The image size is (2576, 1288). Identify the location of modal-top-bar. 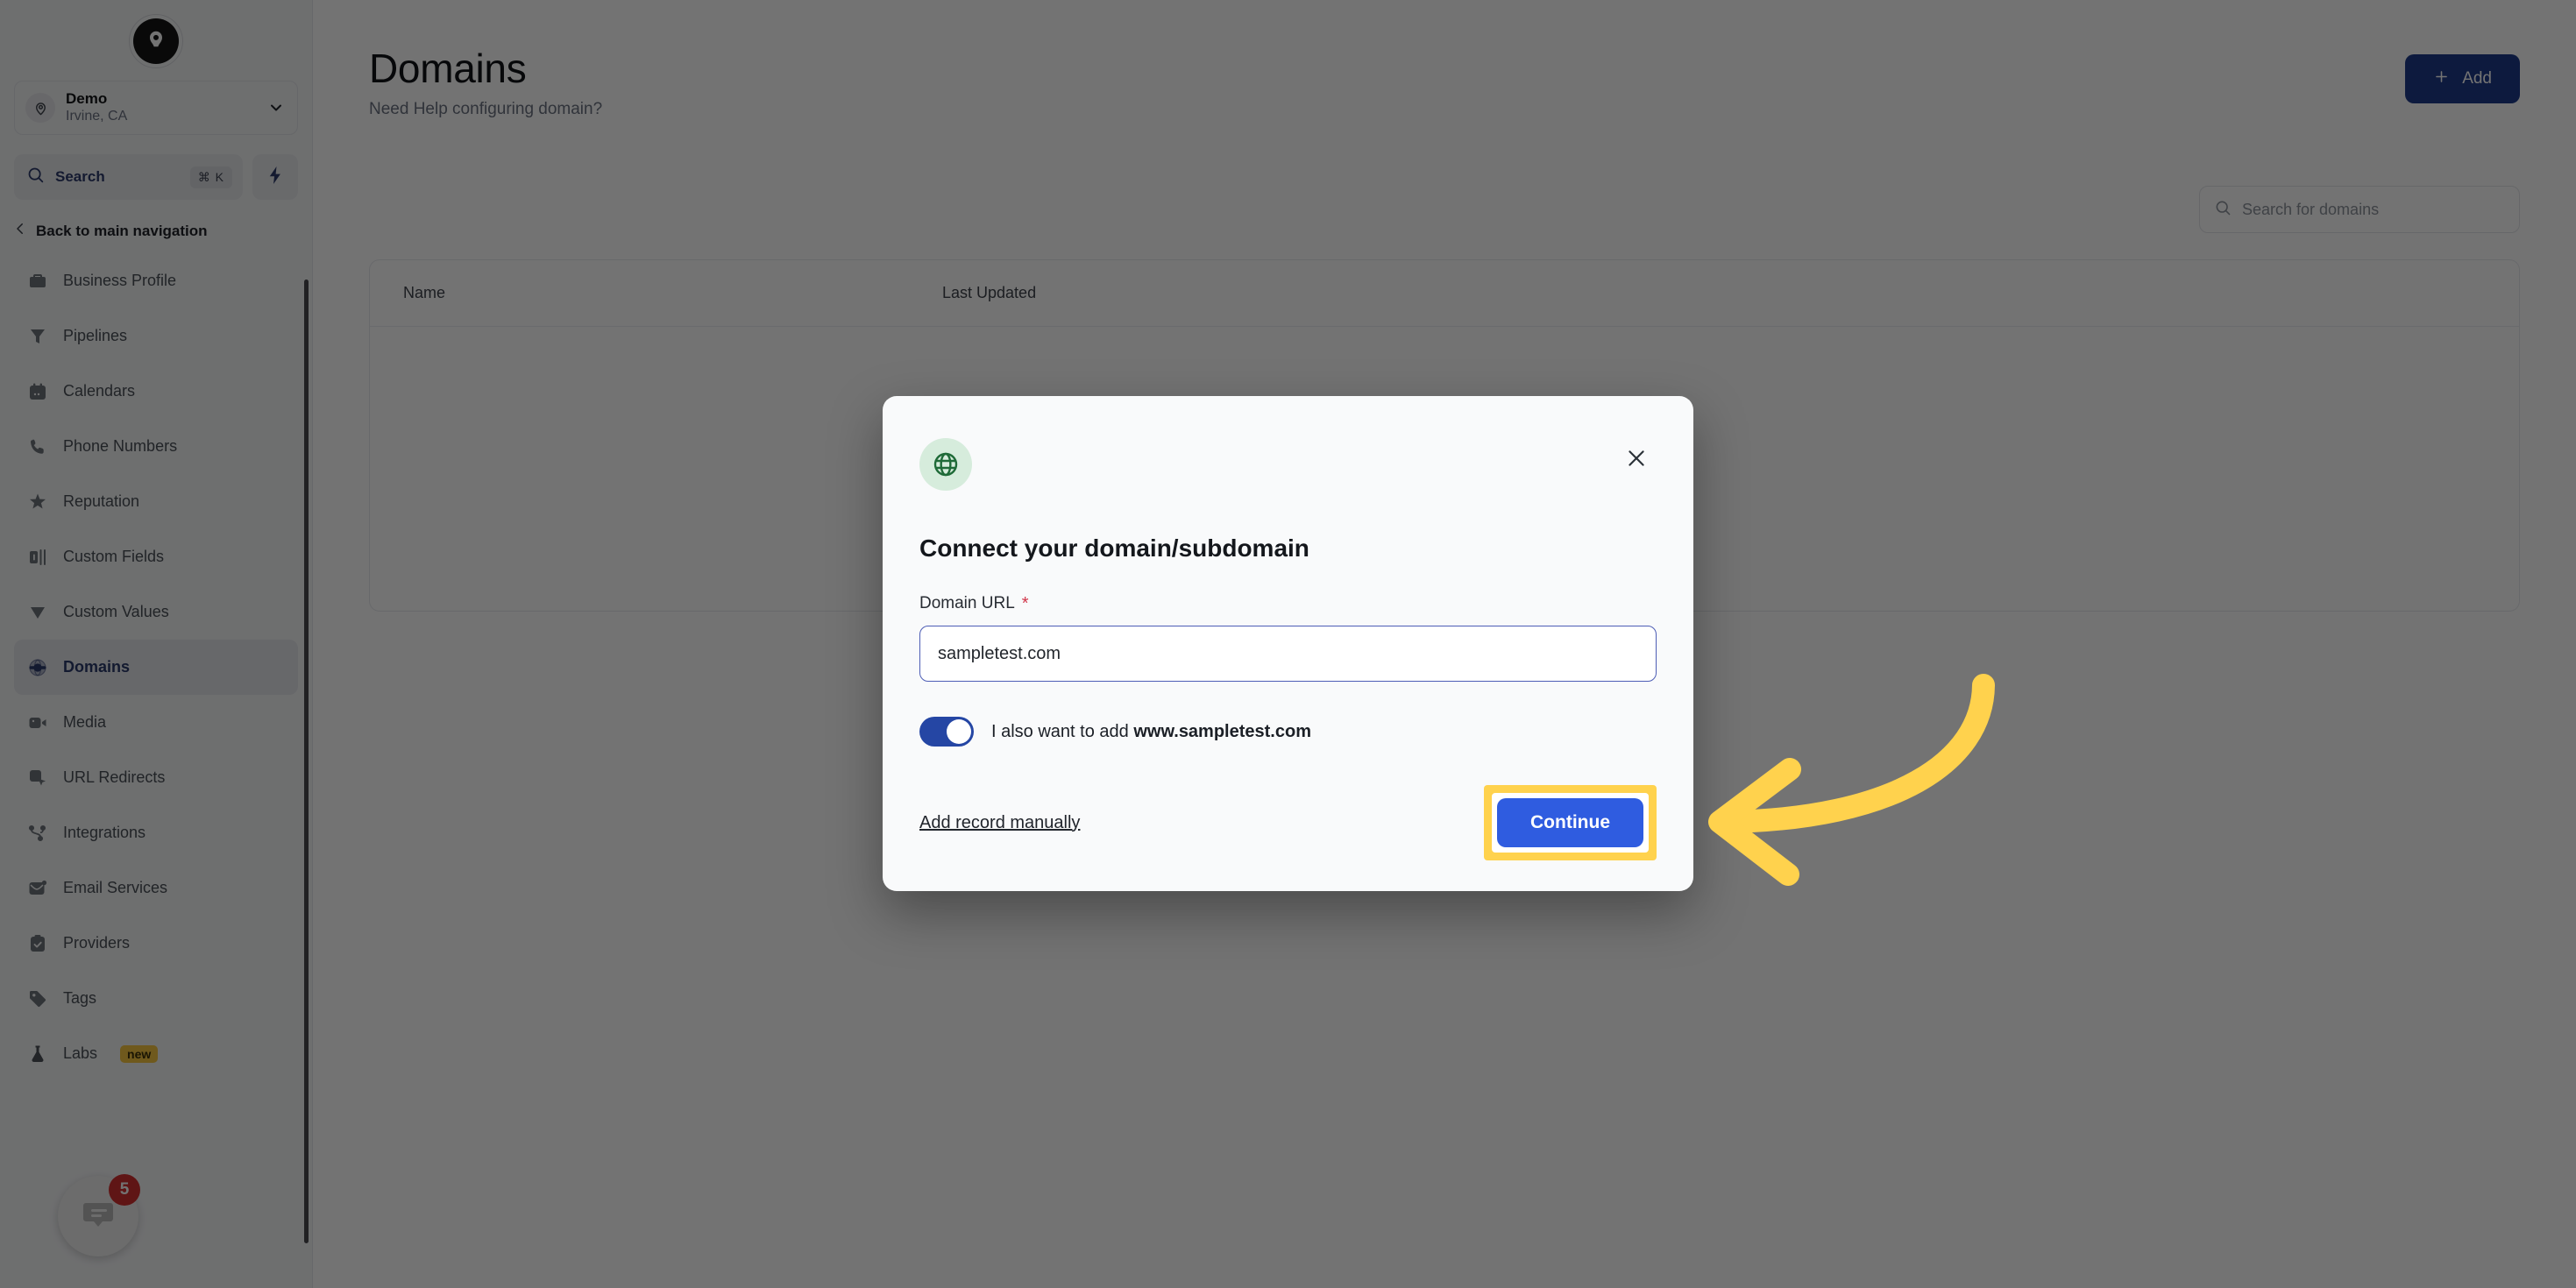
(1288, 464).